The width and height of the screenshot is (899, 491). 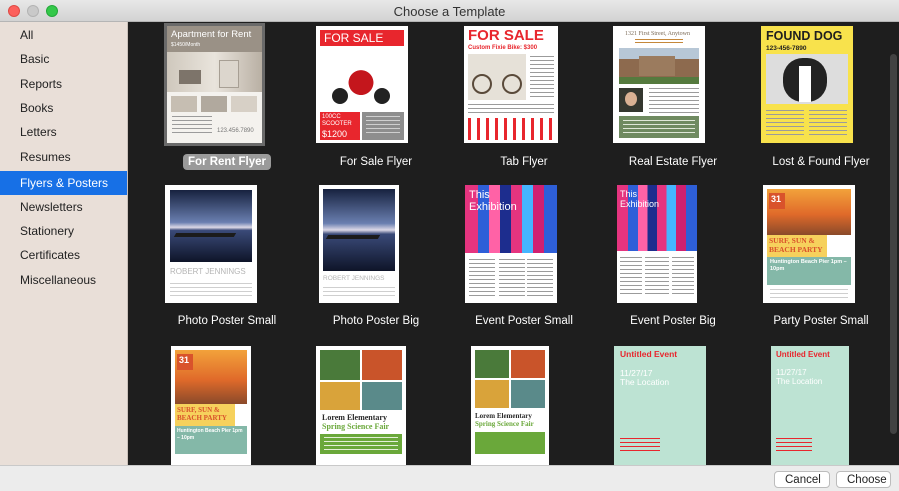 What do you see at coordinates (63, 231) in the screenshot?
I see `sidebar-item-stationery: Stationery` at bounding box center [63, 231].